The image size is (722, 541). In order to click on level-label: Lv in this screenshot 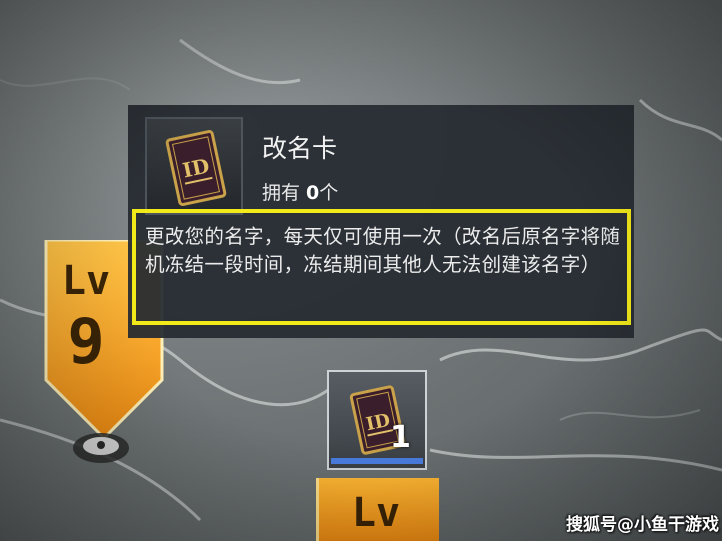, I will do `click(86, 281)`.